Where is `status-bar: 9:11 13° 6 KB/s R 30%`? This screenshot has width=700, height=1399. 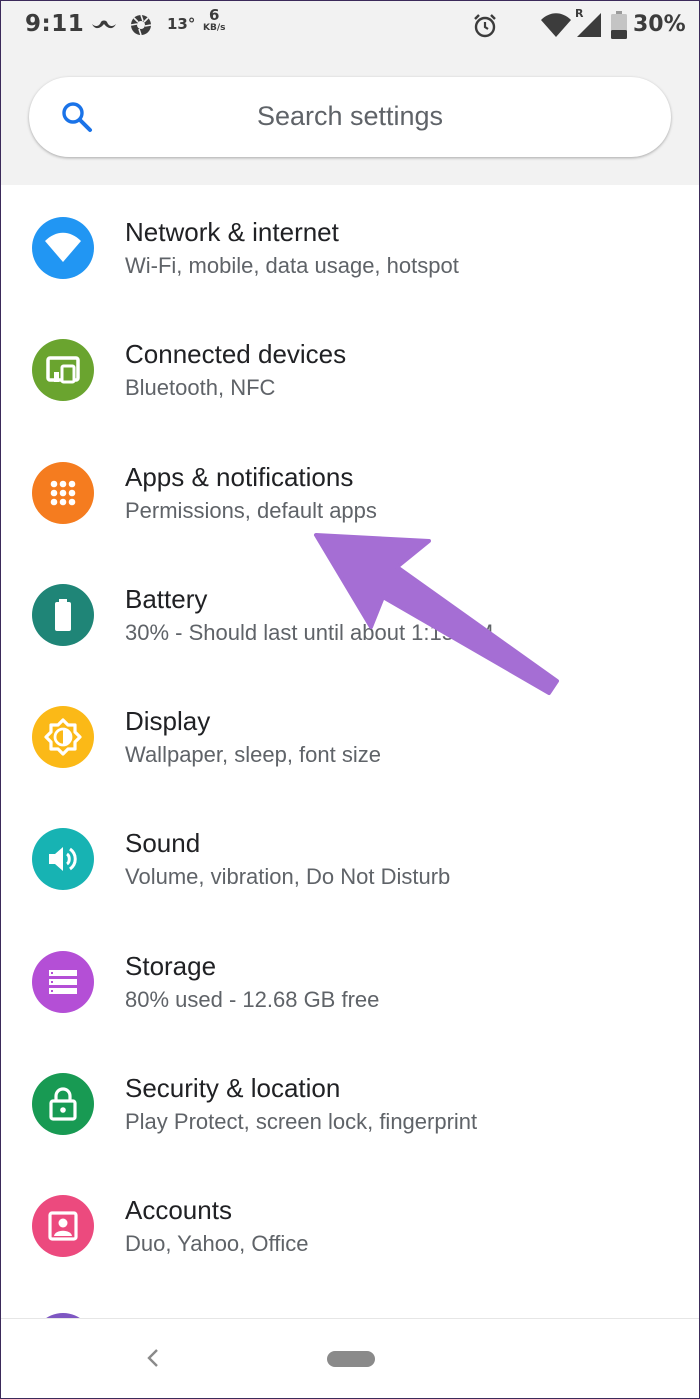 status-bar: 9:11 13° 6 KB/s R 30% is located at coordinates (350, 25).